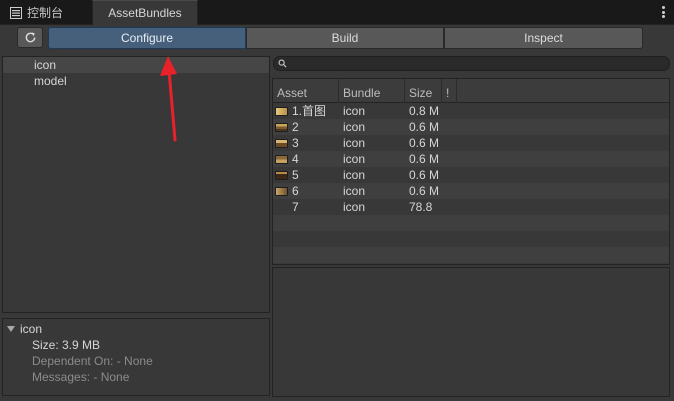 This screenshot has width=674, height=401. I want to click on mode-build-button: Build, so click(345, 38).